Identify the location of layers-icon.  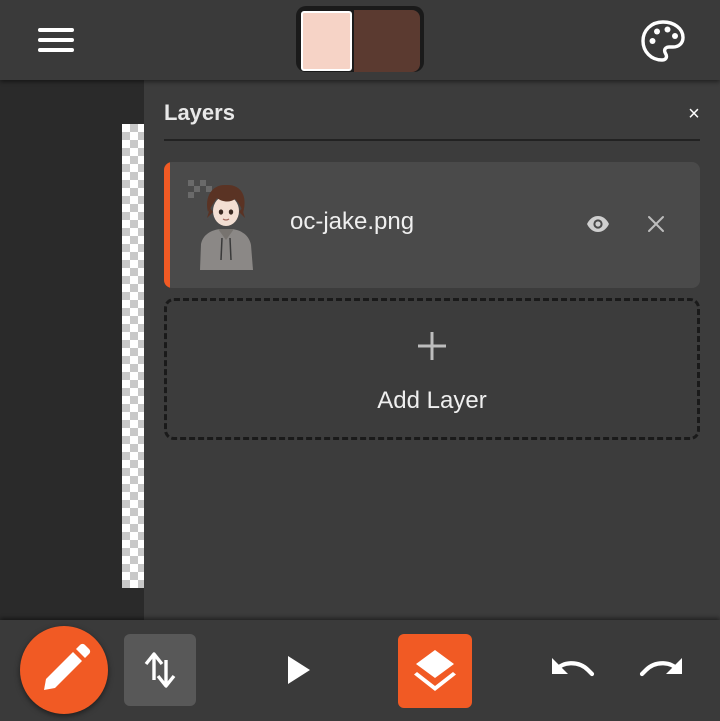
(435, 670).